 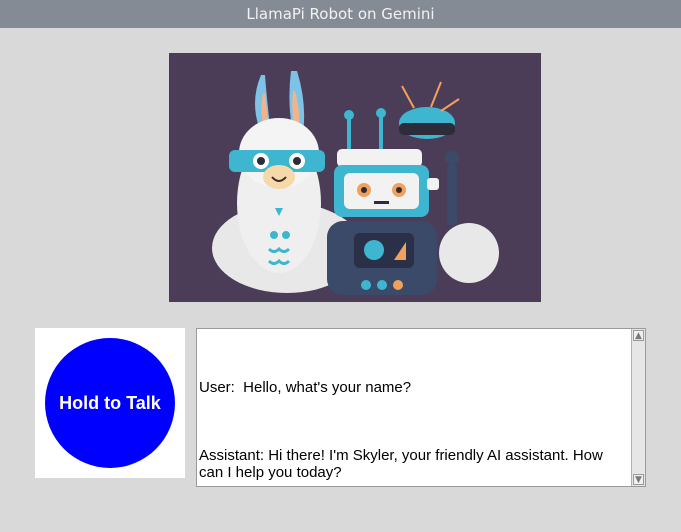 I want to click on window-title: LlamaPi Robot on Gemini, so click(x=340, y=14).